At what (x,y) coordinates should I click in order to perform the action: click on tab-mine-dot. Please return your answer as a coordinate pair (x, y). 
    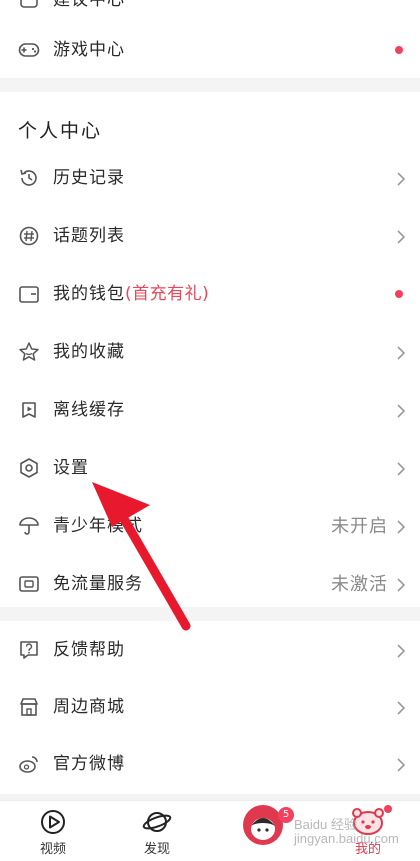
    Looking at the image, I should click on (388, 809).